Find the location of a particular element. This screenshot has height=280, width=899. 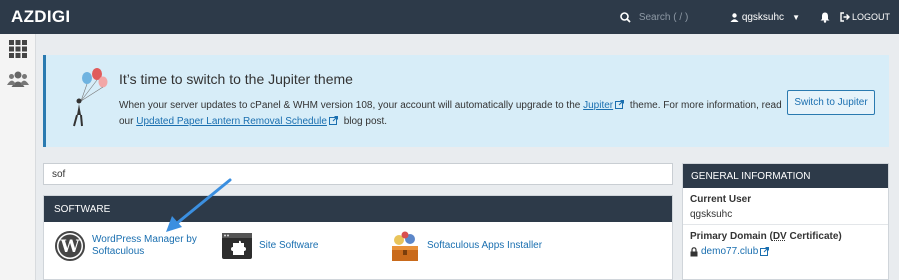

grid-icon is located at coordinates (18, 49).